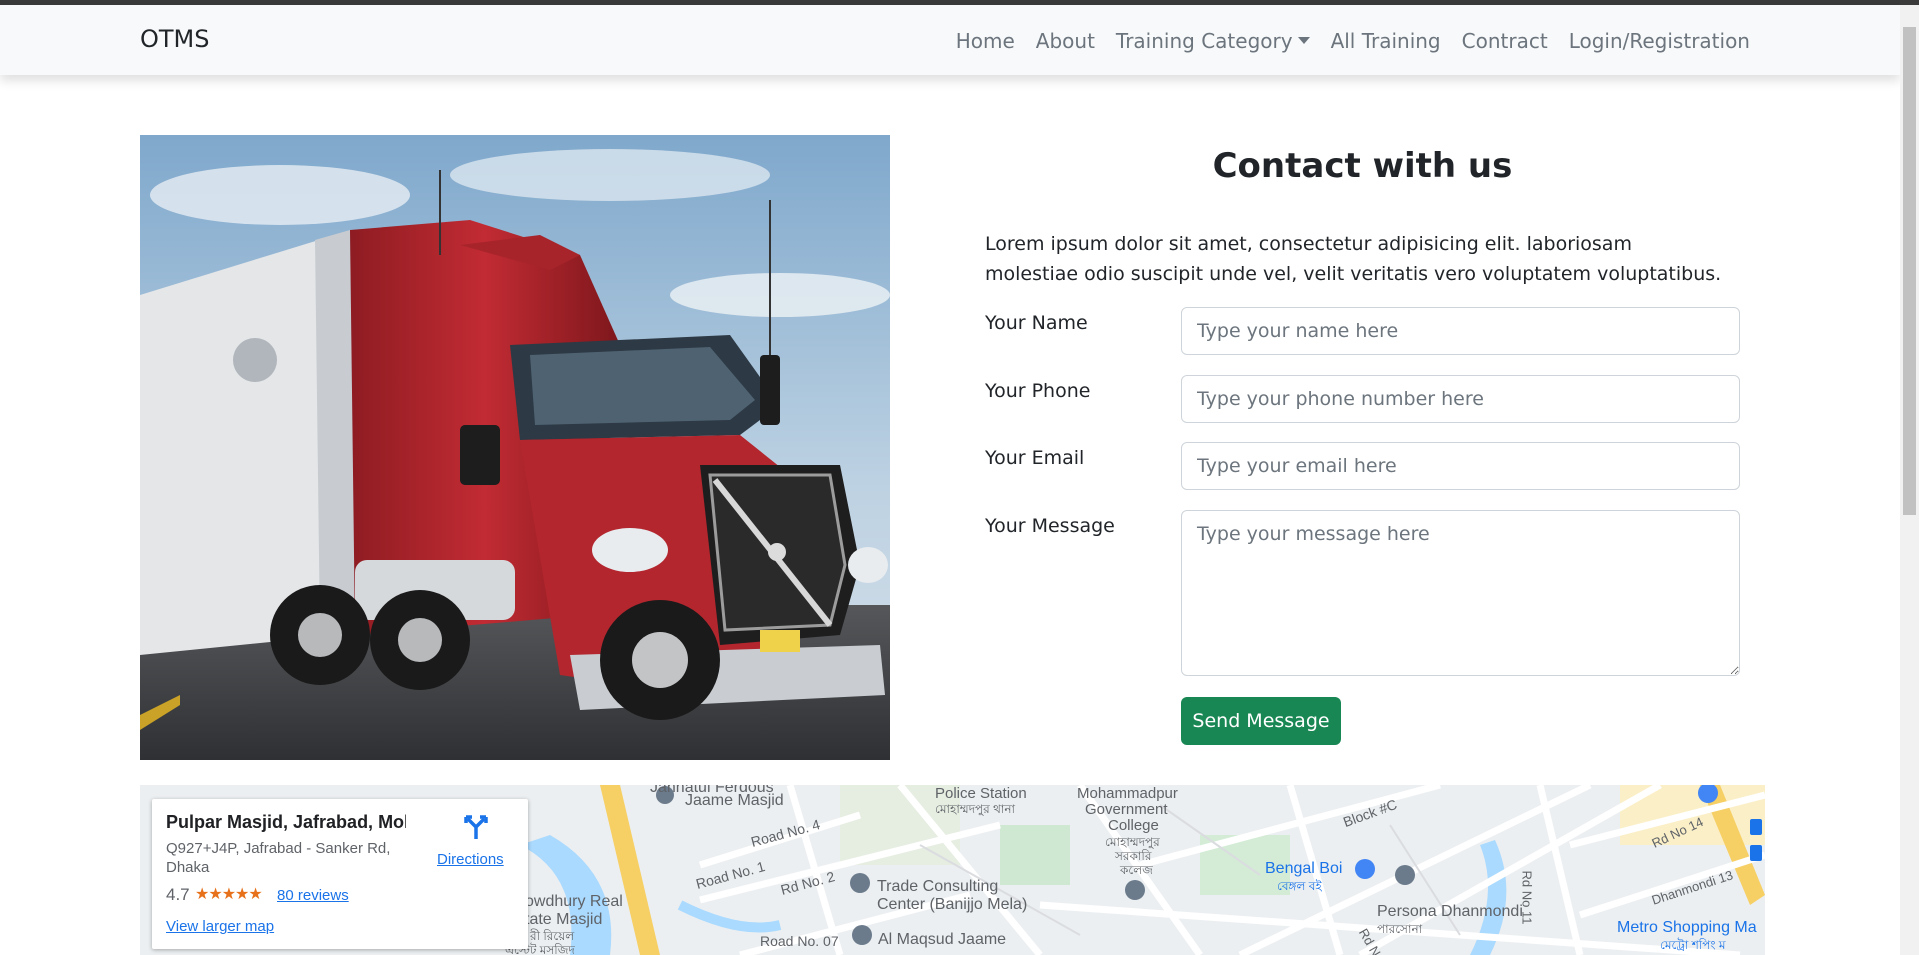  Describe the element at coordinates (1693, 945) in the screenshot. I see `map-label: মেট্রো শপিং ম` at that location.